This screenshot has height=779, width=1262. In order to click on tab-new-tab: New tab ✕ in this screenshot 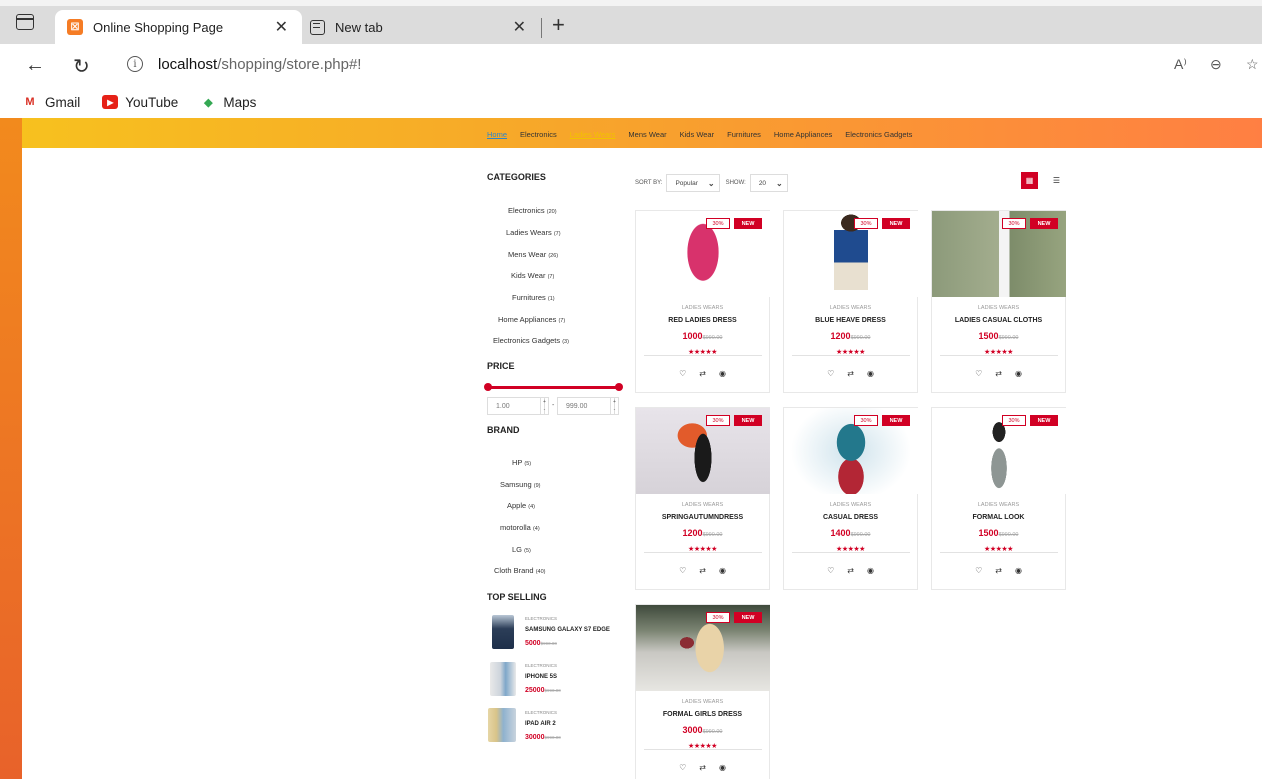, I will do `click(420, 27)`.